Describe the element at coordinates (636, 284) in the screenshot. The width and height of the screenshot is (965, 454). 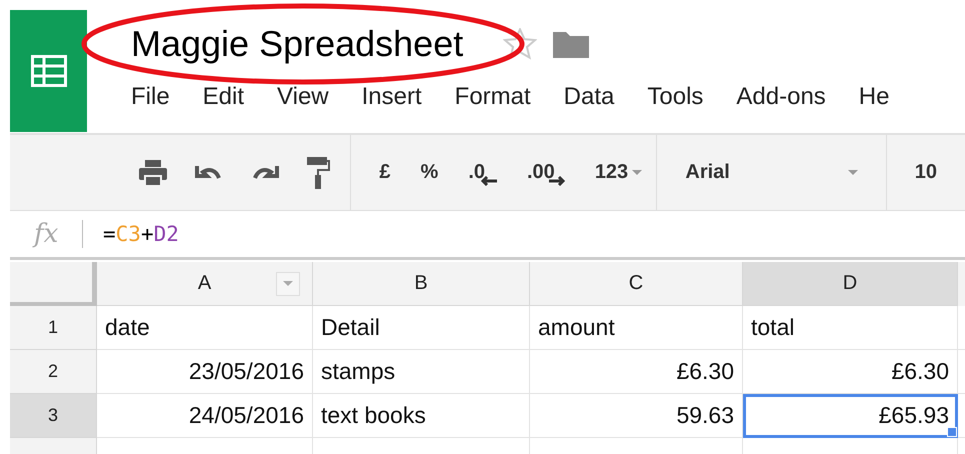
I see `column-header: C` at that location.